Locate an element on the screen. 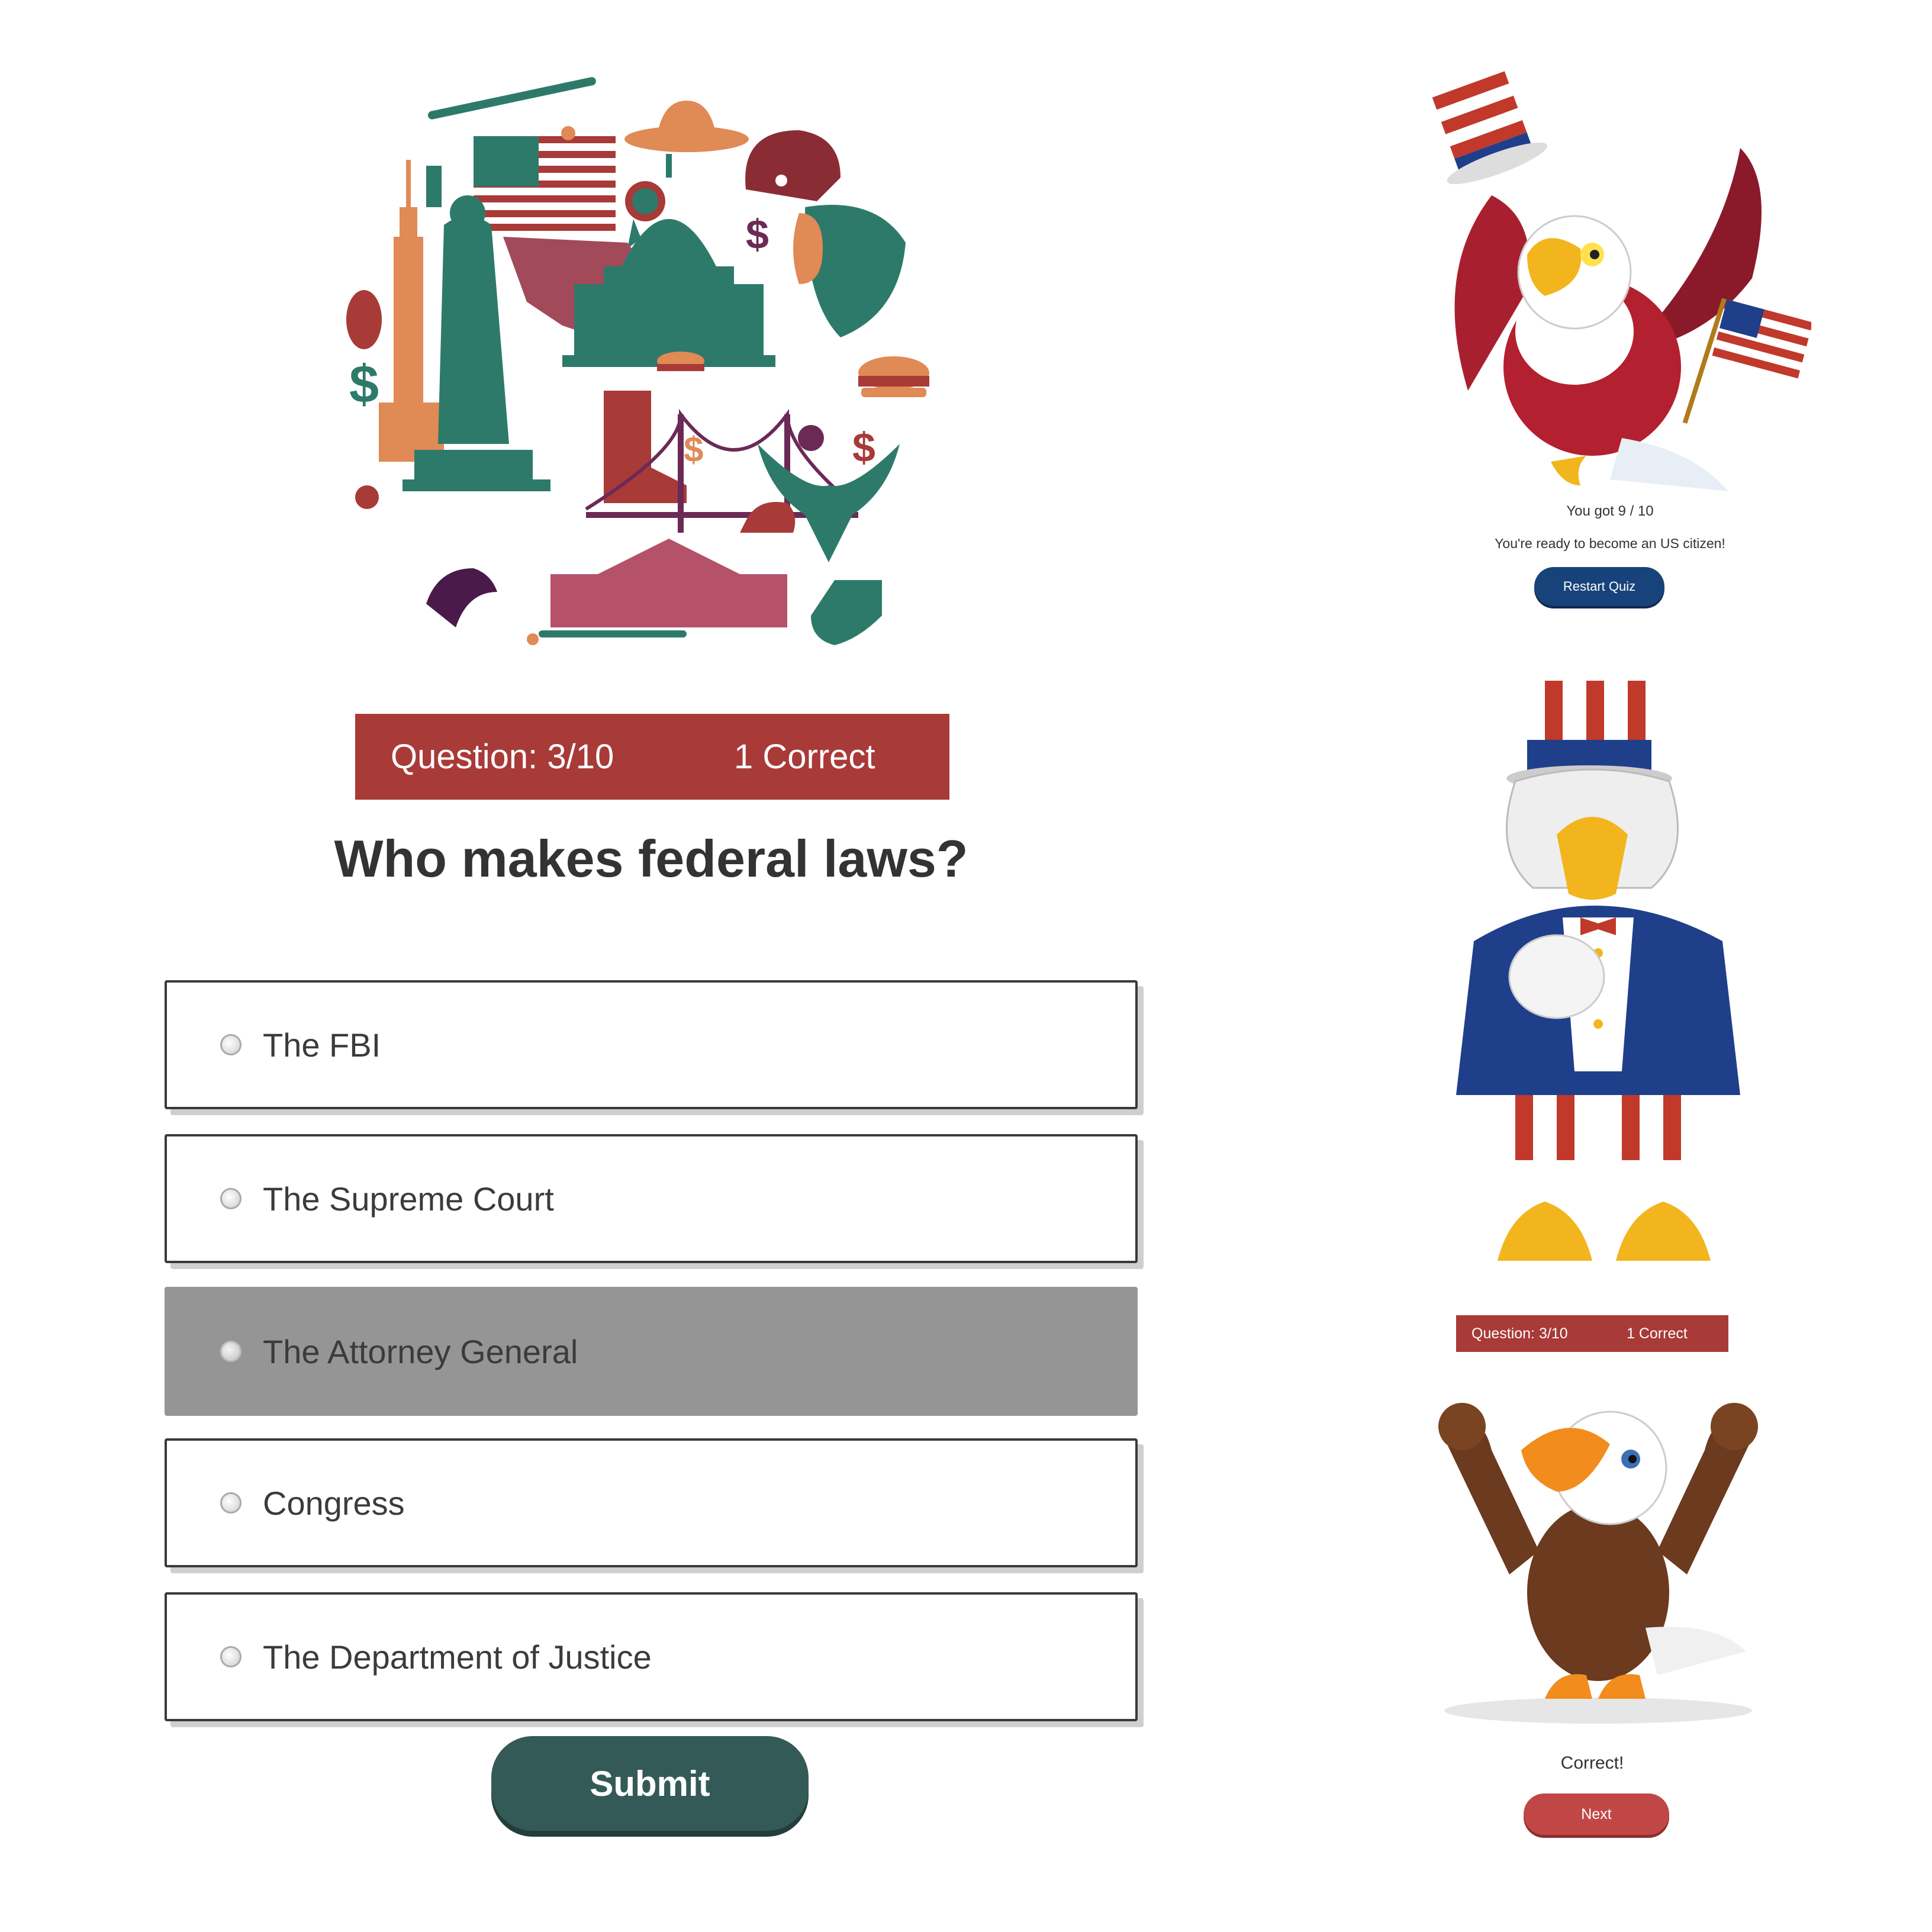  striped-pants is located at coordinates (1598, 1127).